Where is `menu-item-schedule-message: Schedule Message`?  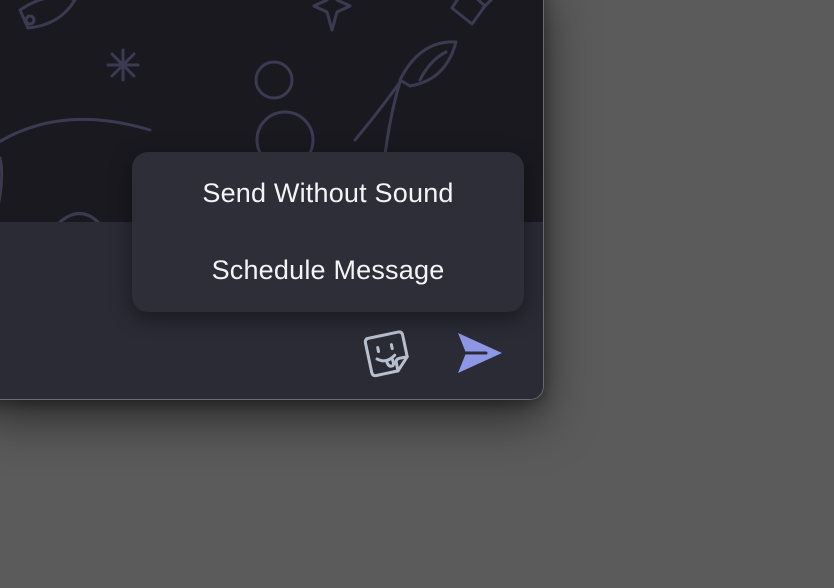
menu-item-schedule-message: Schedule Message is located at coordinates (328, 270).